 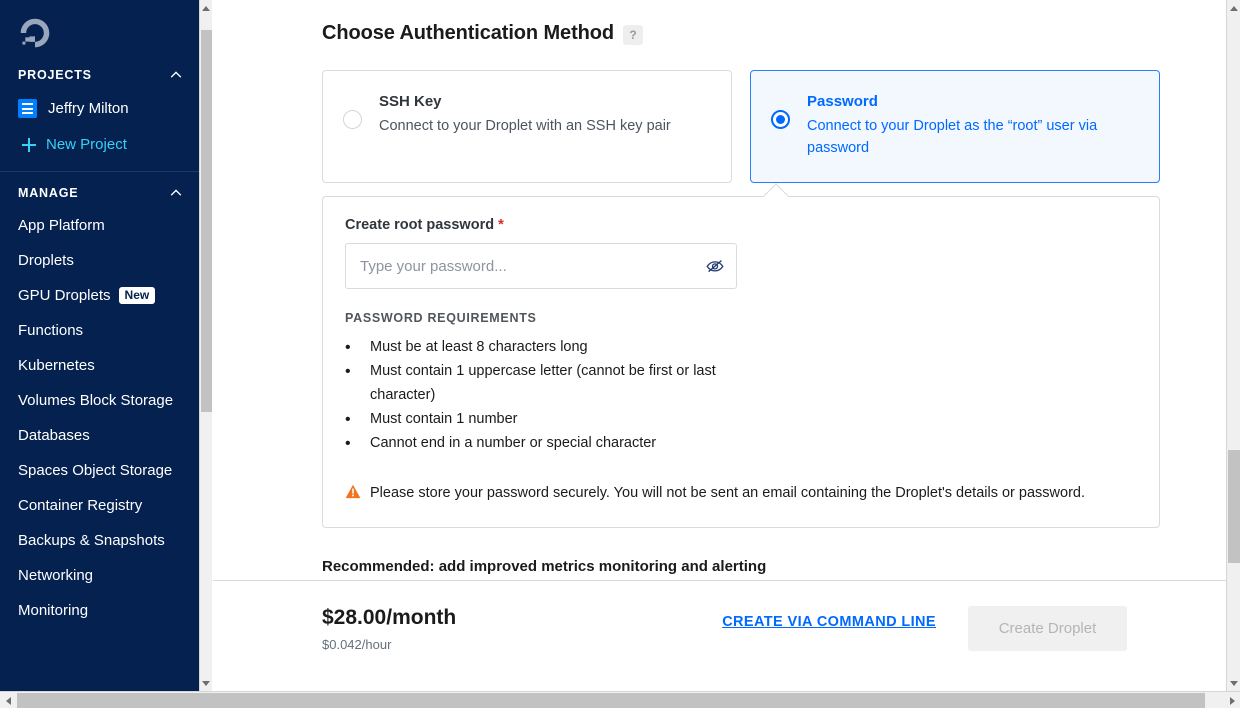 I want to click on create-droplet-button: Create Droplet, so click(x=1047, y=628).